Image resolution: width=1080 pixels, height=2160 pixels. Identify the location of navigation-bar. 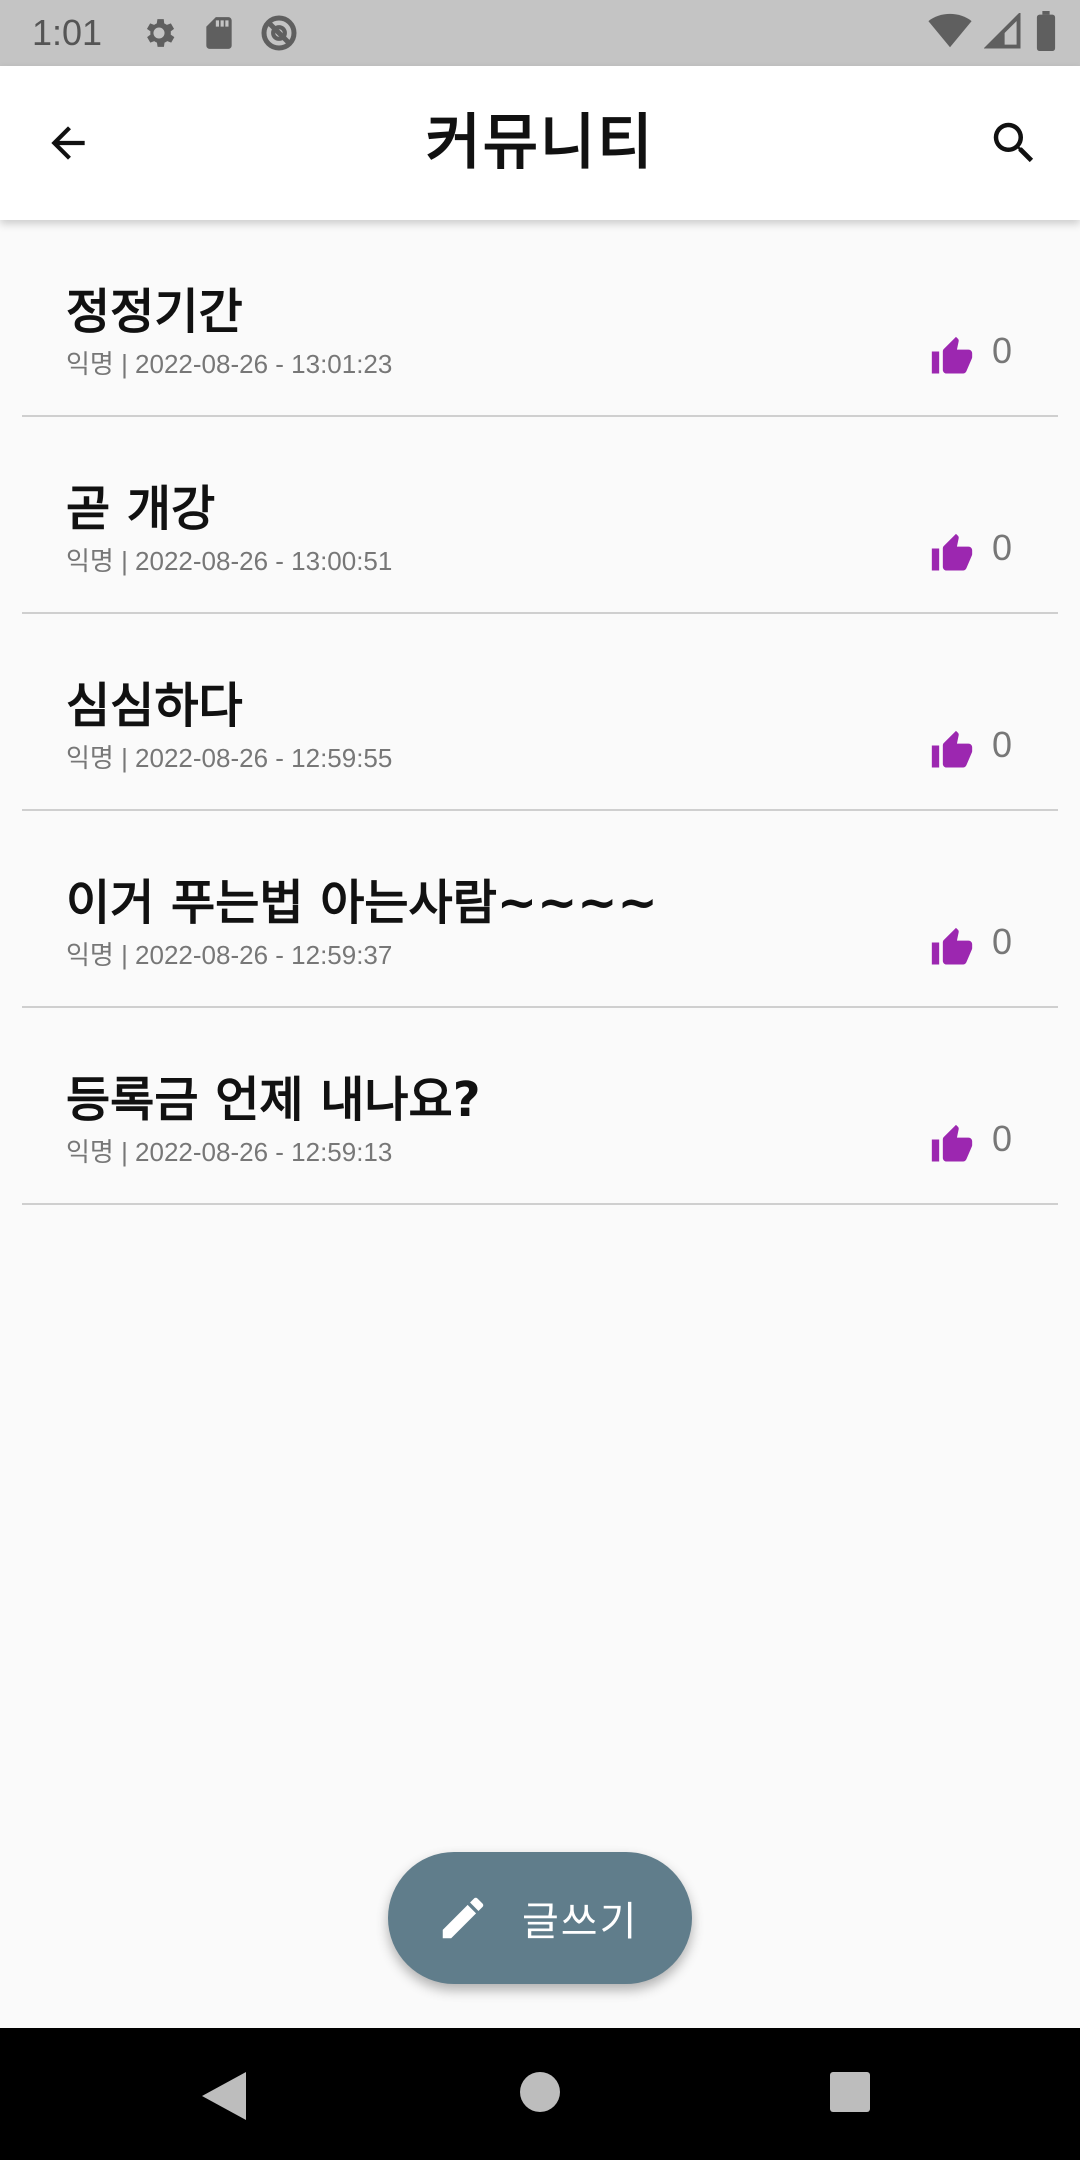
(540, 2094).